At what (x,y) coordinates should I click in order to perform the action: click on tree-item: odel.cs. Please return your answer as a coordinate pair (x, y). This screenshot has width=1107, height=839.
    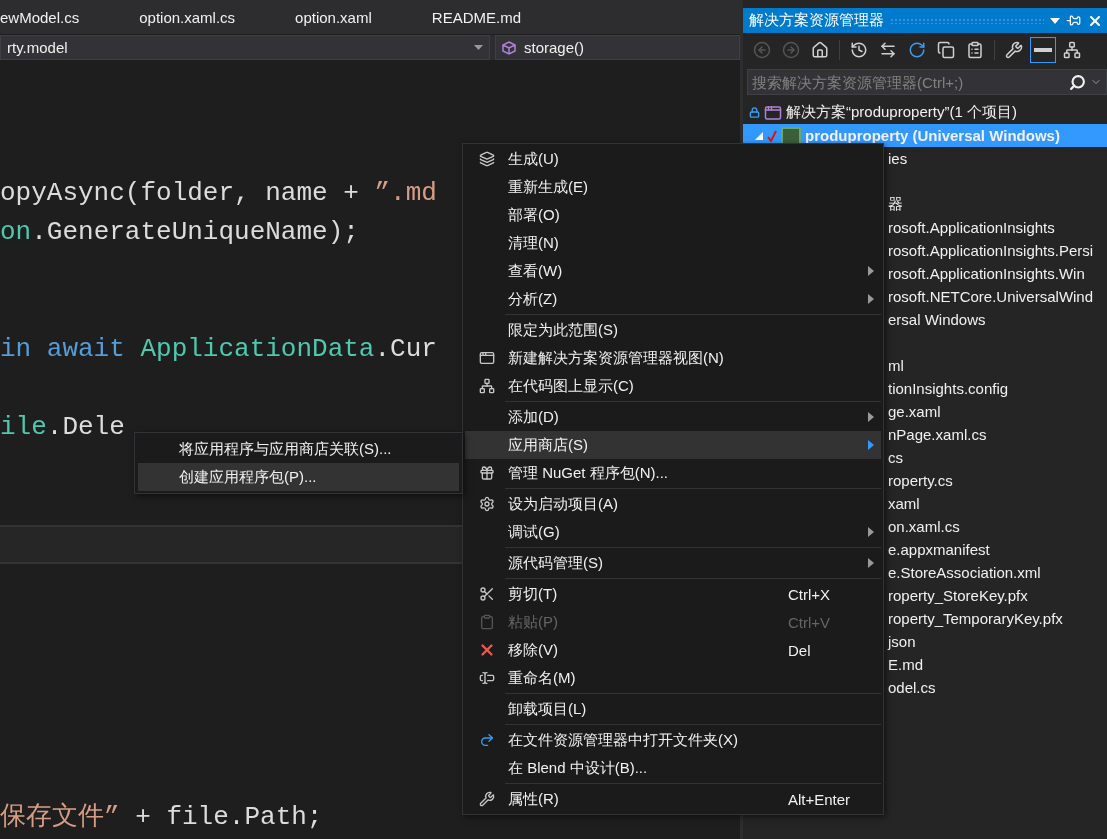
    Looking at the image, I should click on (912, 687).